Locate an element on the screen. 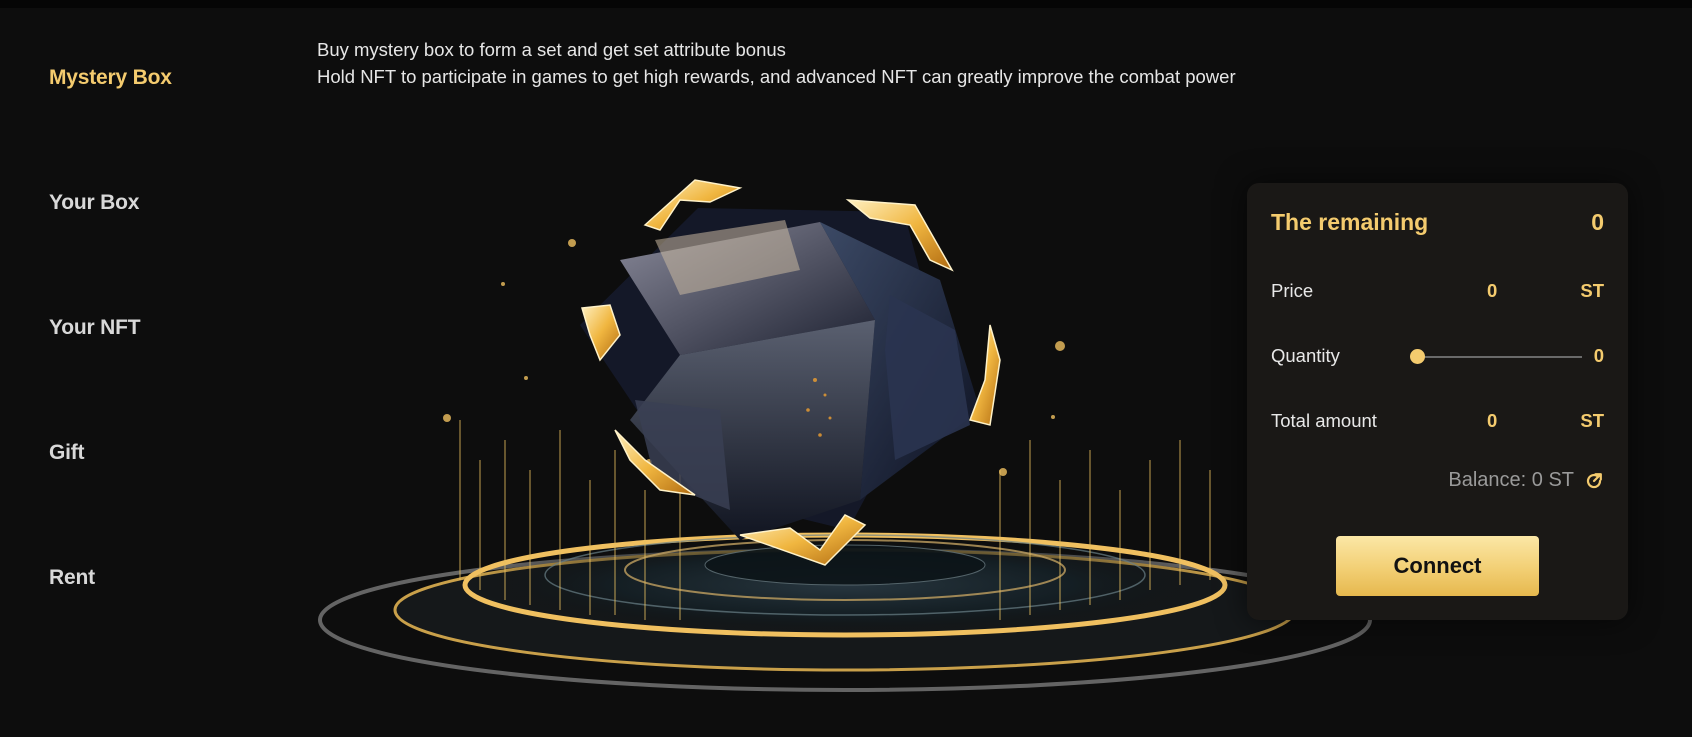 This screenshot has height=737, width=1692. quantity-label: Quantity is located at coordinates (1305, 355).